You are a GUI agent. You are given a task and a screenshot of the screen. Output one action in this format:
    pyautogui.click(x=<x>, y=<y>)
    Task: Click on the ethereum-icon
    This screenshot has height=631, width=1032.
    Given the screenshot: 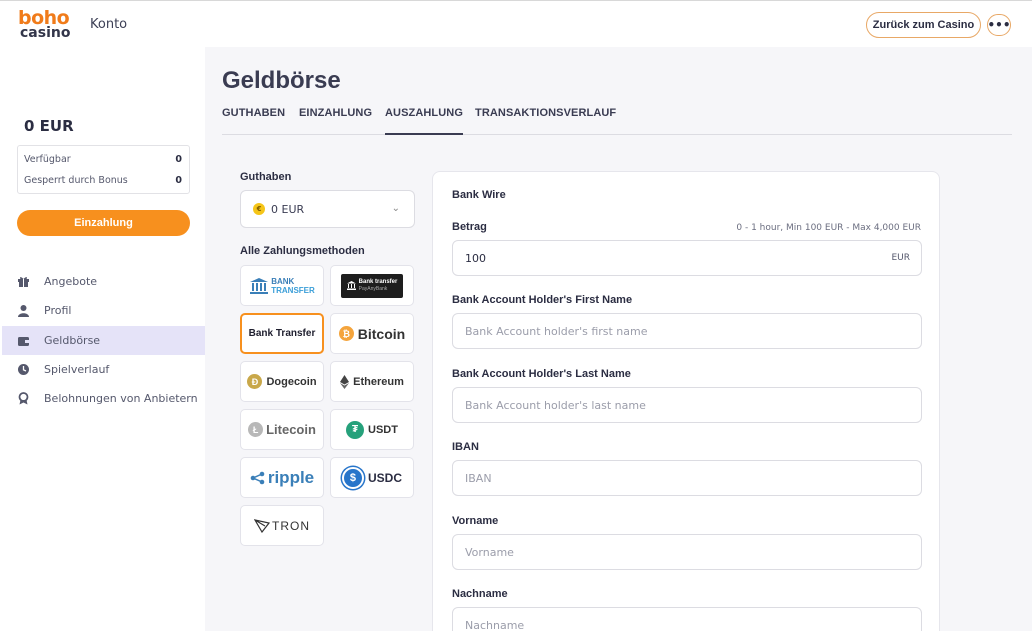 What is the action you would take?
    pyautogui.click(x=345, y=381)
    